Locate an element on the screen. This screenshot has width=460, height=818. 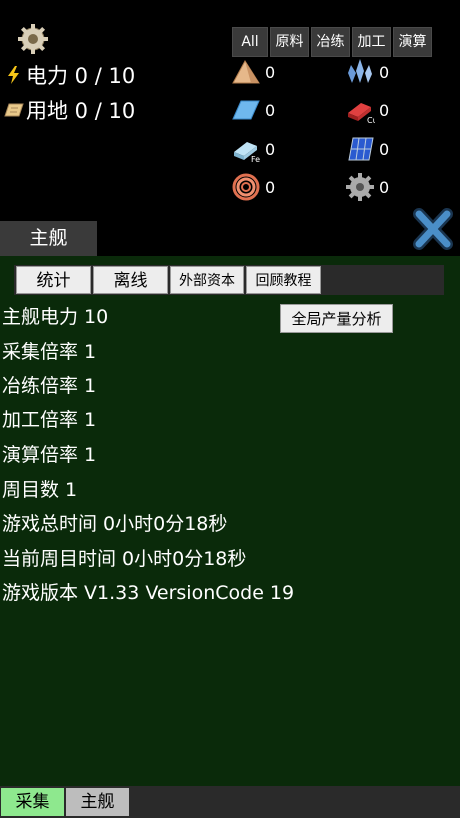
svg-text: Cu is located at coordinates (371, 120).